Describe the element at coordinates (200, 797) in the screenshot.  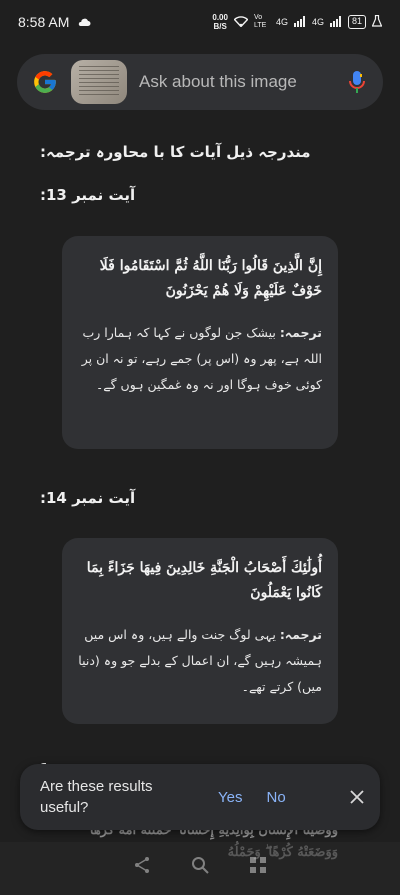
I see `feedback-prompt: Are these results useful? Yes No` at that location.